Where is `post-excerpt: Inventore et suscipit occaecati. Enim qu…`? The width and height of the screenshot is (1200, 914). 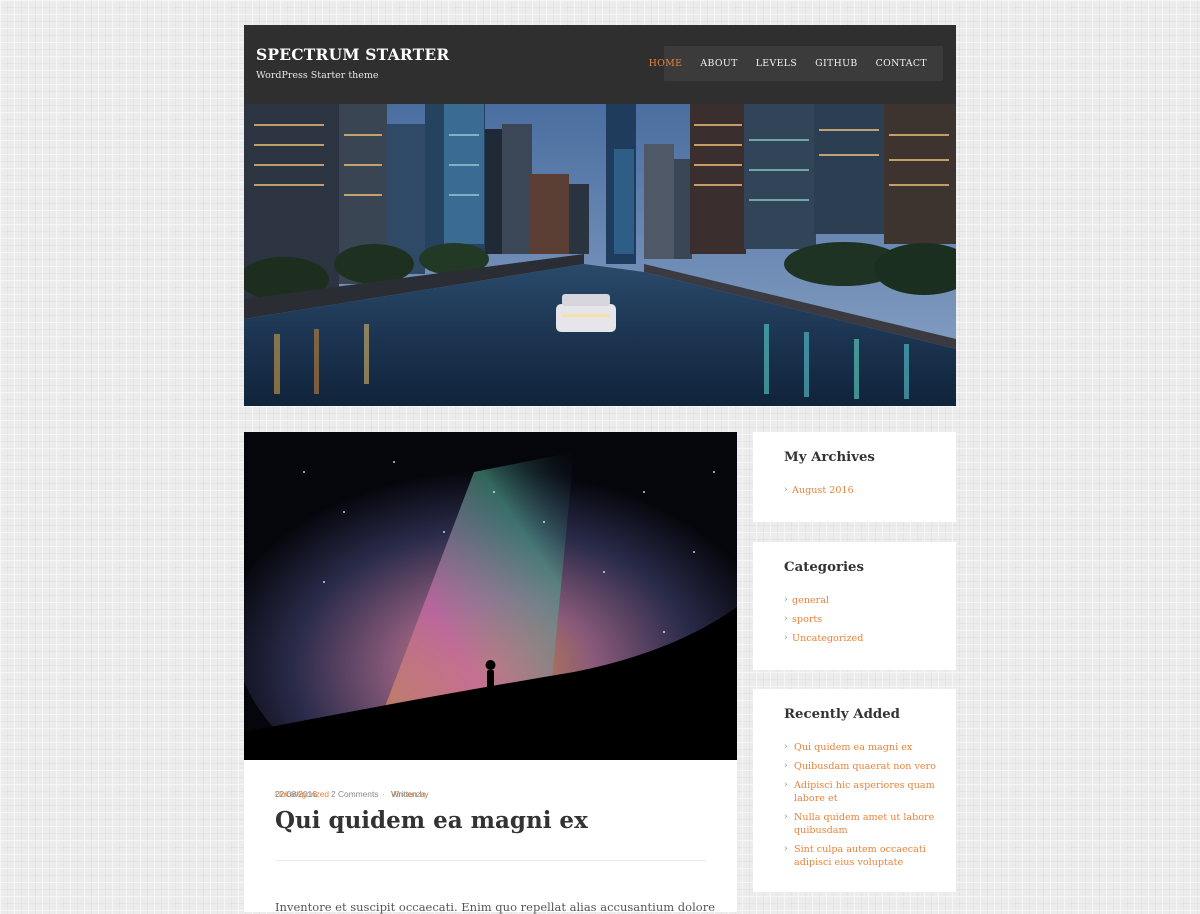
post-excerpt: Inventore et suscipit occaecati. Enim qu… is located at coordinates (495, 906).